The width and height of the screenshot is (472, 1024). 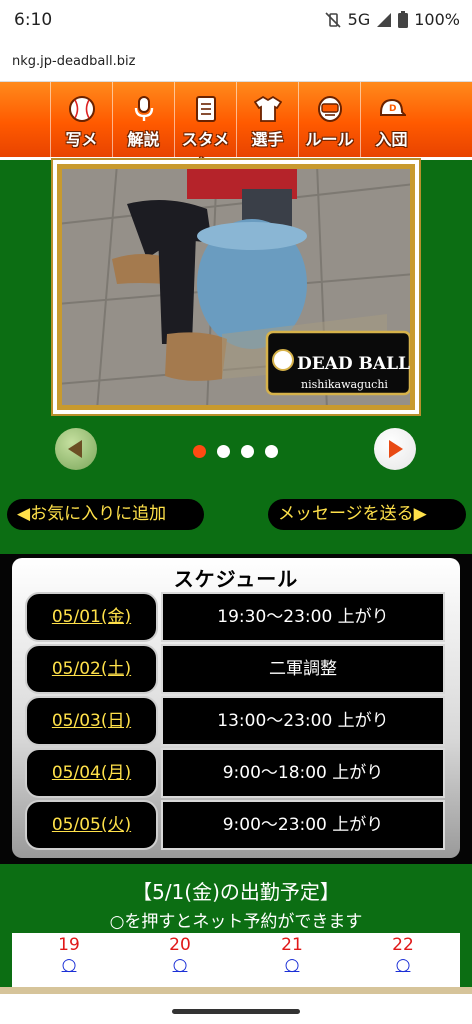 What do you see at coordinates (303, 617) in the screenshot?
I see `schedule-time: 19:30〜23:00 上がり` at bounding box center [303, 617].